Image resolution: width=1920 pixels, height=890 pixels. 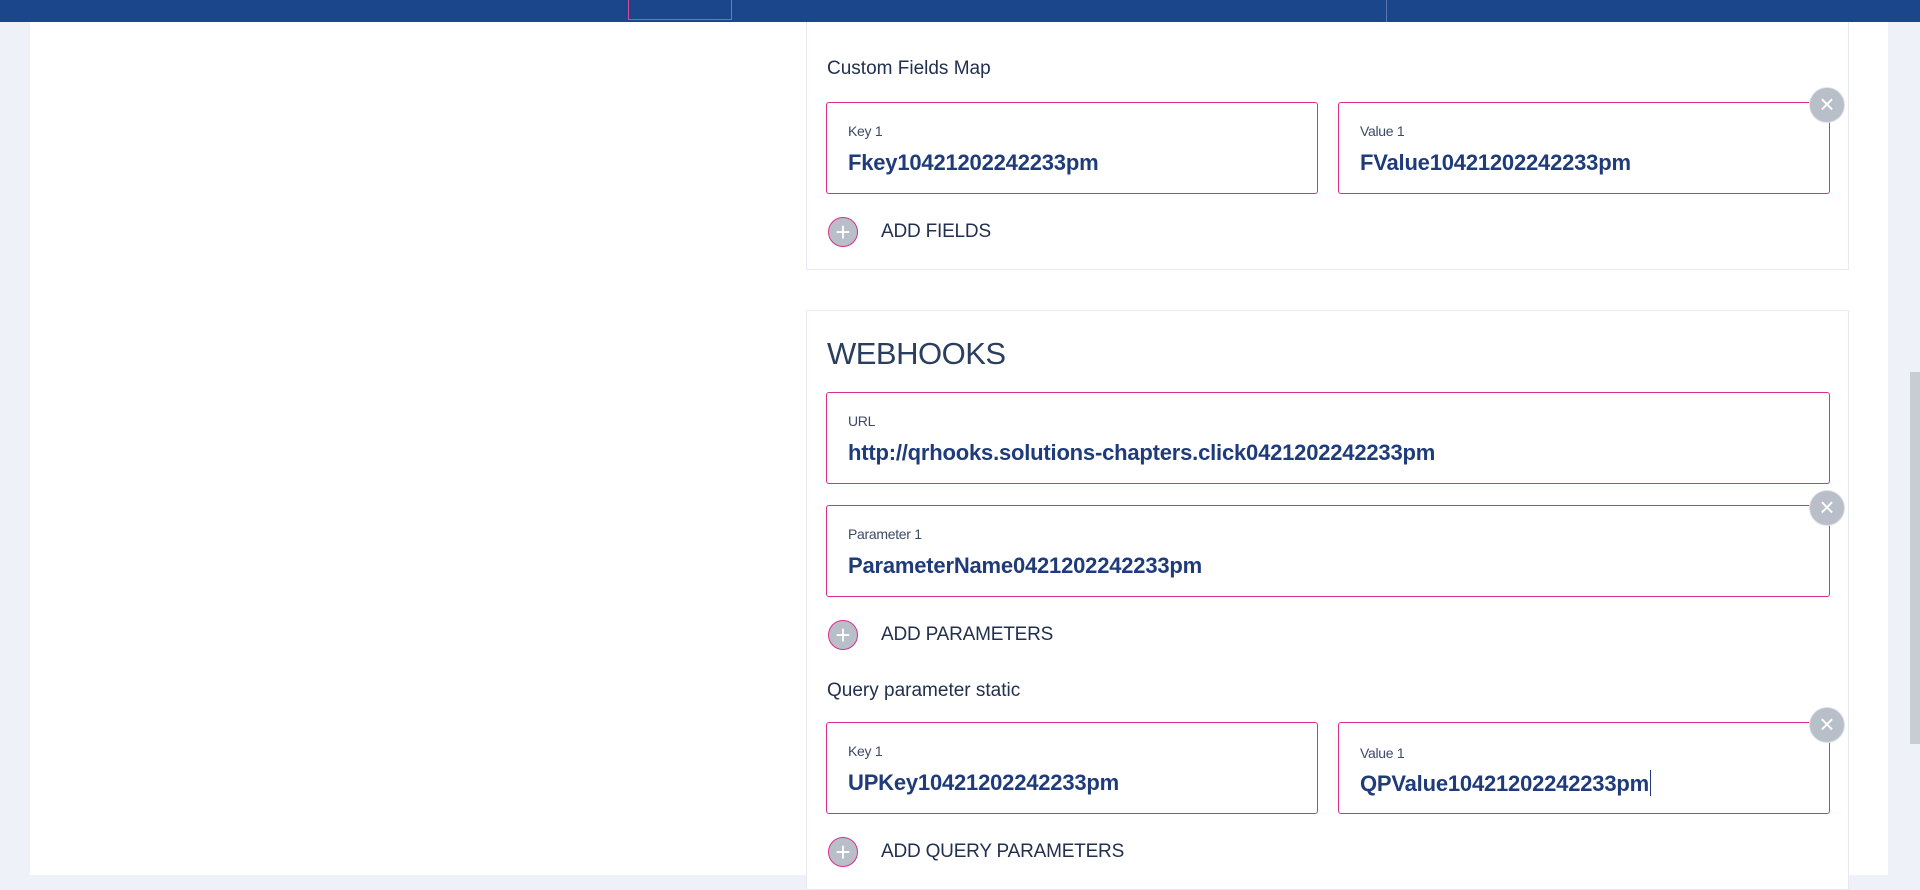 What do you see at coordinates (909, 68) in the screenshot?
I see `custom-fields-title: Custom Fields Map` at bounding box center [909, 68].